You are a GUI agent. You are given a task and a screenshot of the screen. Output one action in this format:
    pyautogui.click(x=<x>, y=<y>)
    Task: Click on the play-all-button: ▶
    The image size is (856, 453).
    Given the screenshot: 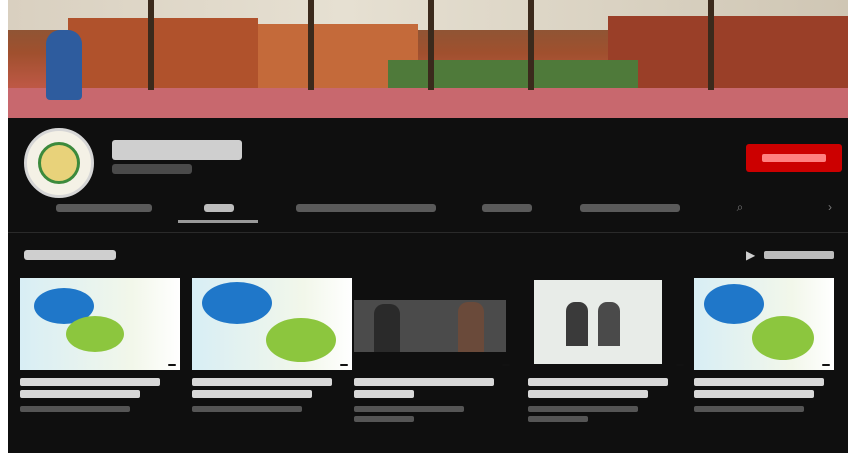 What is the action you would take?
    pyautogui.click(x=796, y=255)
    